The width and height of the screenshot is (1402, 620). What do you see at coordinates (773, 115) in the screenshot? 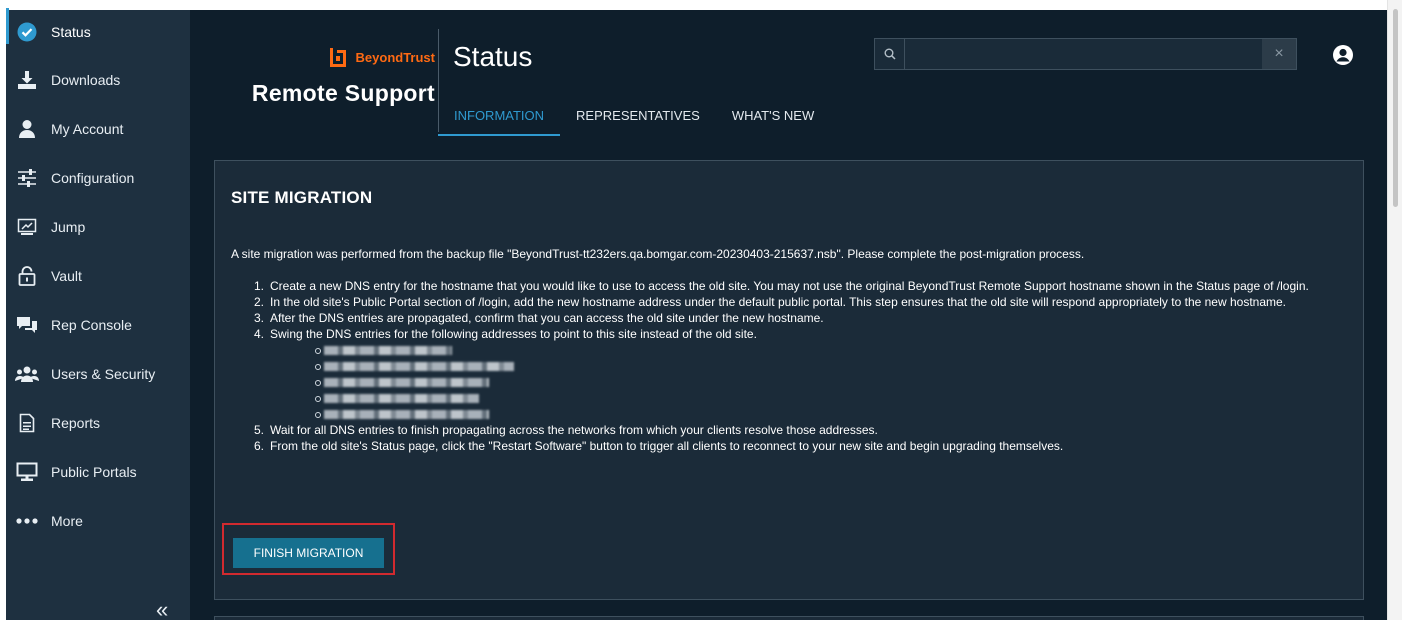
I see `tab-whats-new: WHAT'S NEW` at bounding box center [773, 115].